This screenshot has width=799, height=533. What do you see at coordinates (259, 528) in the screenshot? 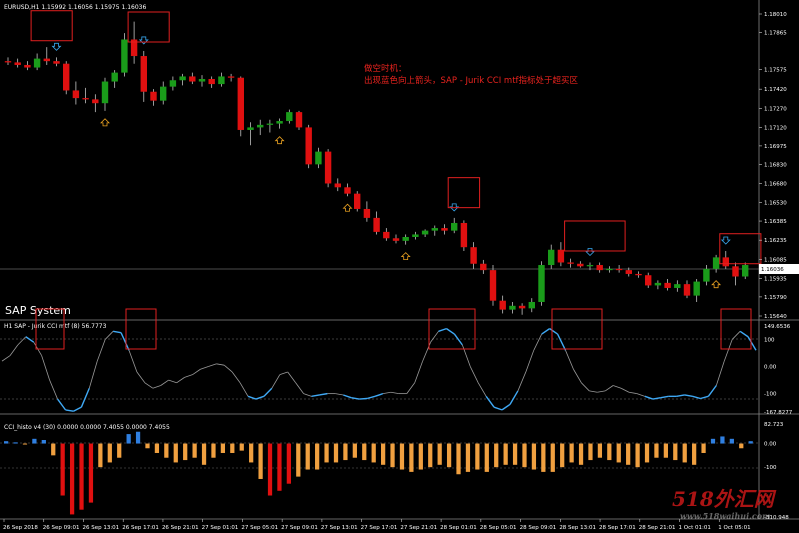
I see `time-tick-label: 27 Sep 05:01` at bounding box center [259, 528].